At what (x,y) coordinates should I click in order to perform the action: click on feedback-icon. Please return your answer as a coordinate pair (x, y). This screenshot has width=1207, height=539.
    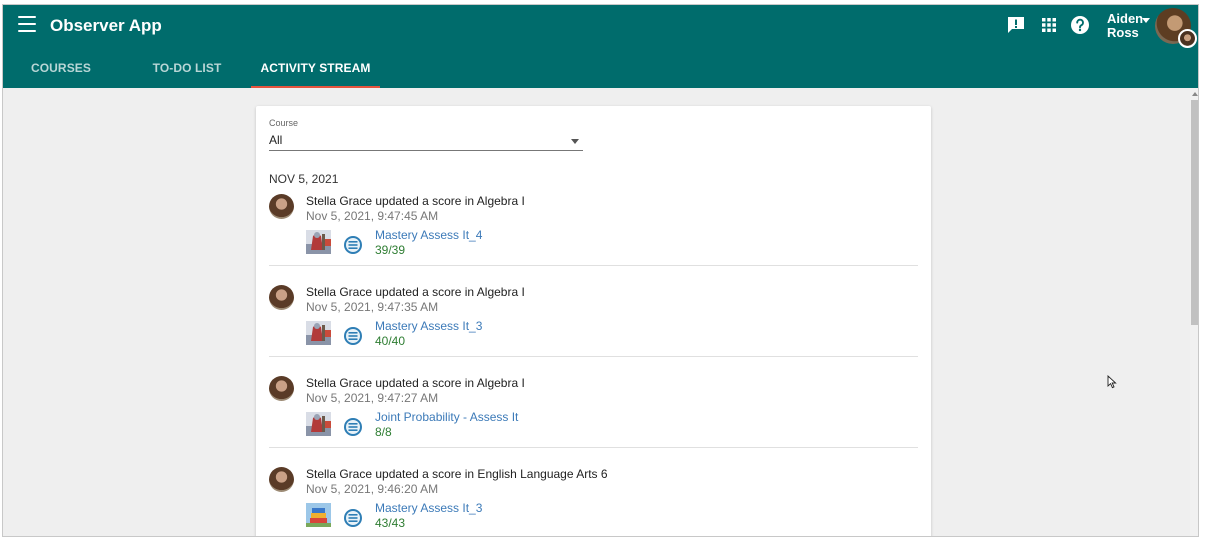
    Looking at the image, I should click on (1016, 25).